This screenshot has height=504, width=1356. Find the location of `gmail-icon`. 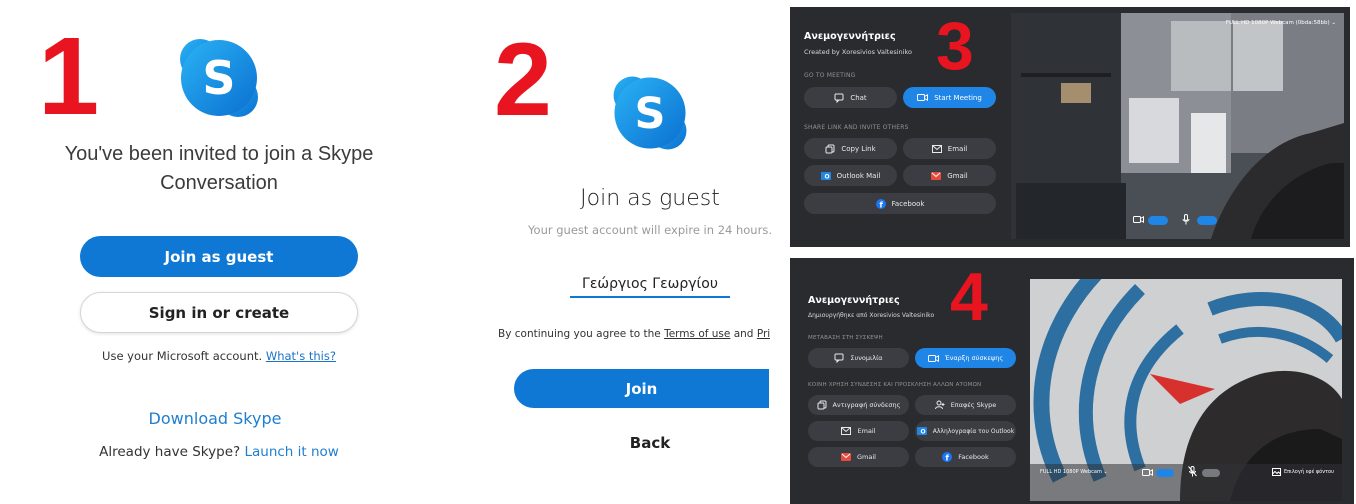

gmail-icon is located at coordinates (846, 457).